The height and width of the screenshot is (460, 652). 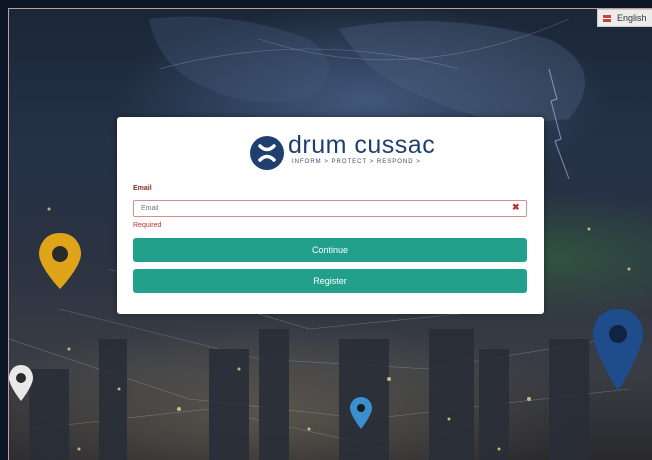 What do you see at coordinates (330, 281) in the screenshot?
I see `register-button: Register` at bounding box center [330, 281].